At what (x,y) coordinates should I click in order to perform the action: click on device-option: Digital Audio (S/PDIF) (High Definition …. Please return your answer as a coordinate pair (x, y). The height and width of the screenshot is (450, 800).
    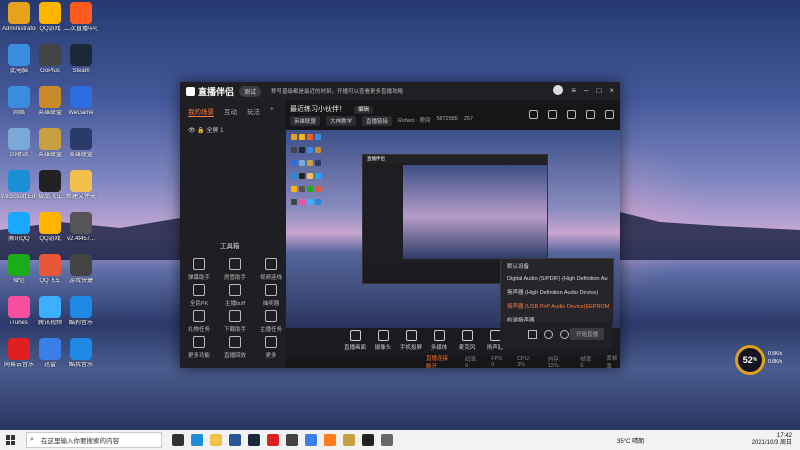
    Looking at the image, I should click on (557, 279).